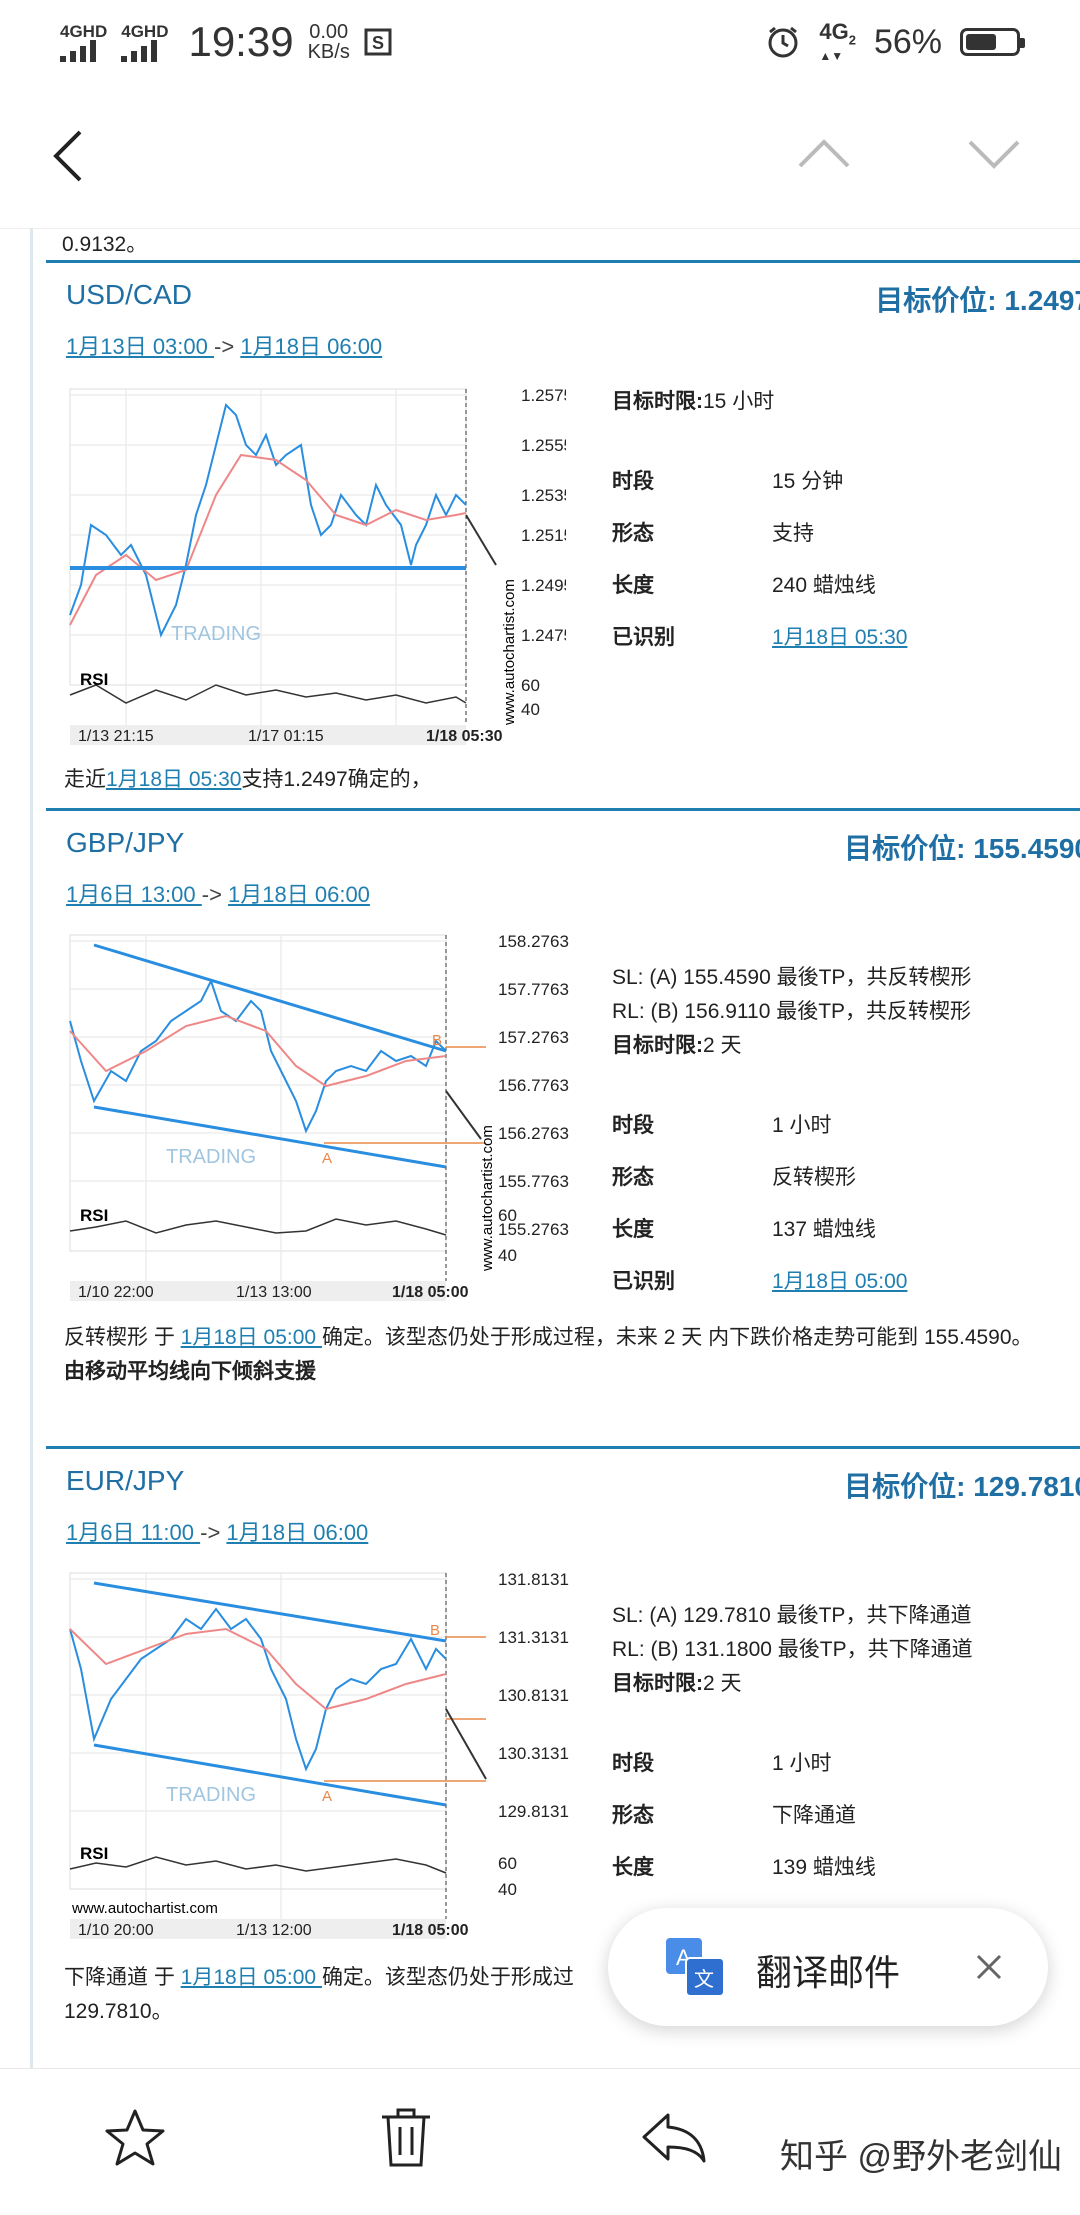  I want to click on x-tick: 1/13 21:15, so click(116, 736).